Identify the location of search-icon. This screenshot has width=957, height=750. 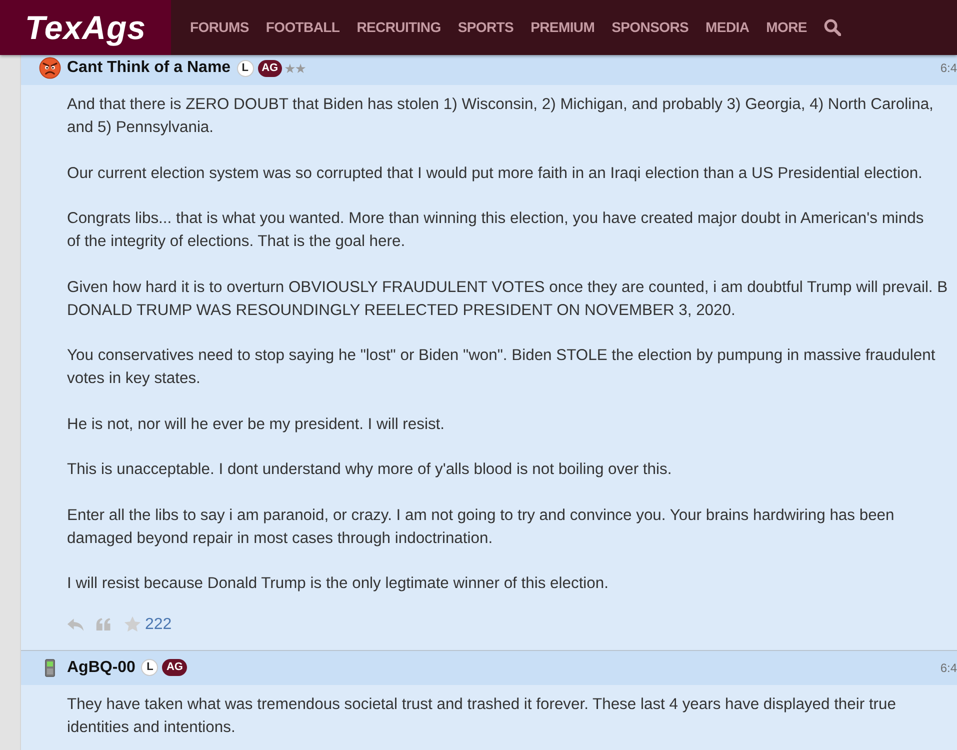
(832, 27).